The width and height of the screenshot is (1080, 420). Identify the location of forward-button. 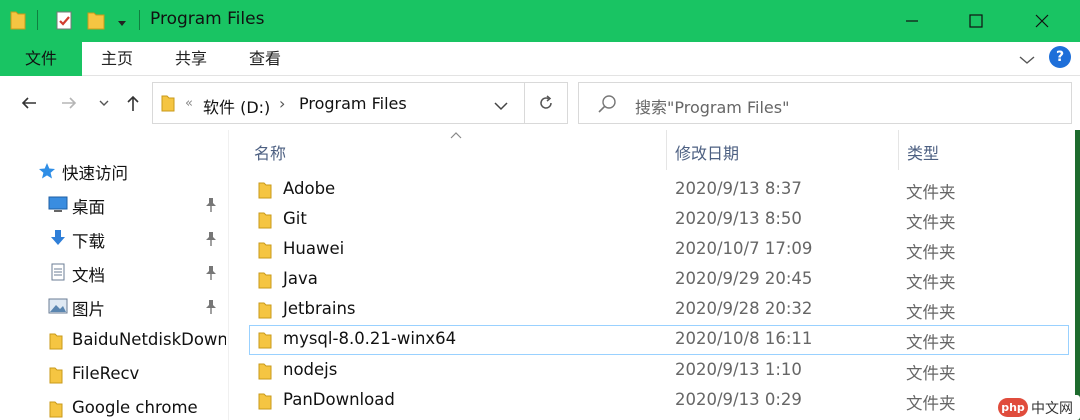
(69, 103).